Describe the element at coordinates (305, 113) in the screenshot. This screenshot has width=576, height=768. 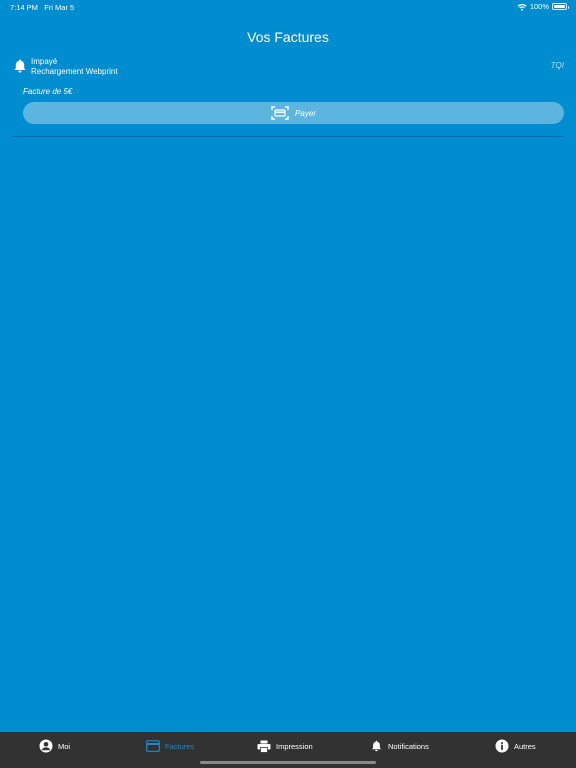
I see `pay-button-label: Payer` at that location.